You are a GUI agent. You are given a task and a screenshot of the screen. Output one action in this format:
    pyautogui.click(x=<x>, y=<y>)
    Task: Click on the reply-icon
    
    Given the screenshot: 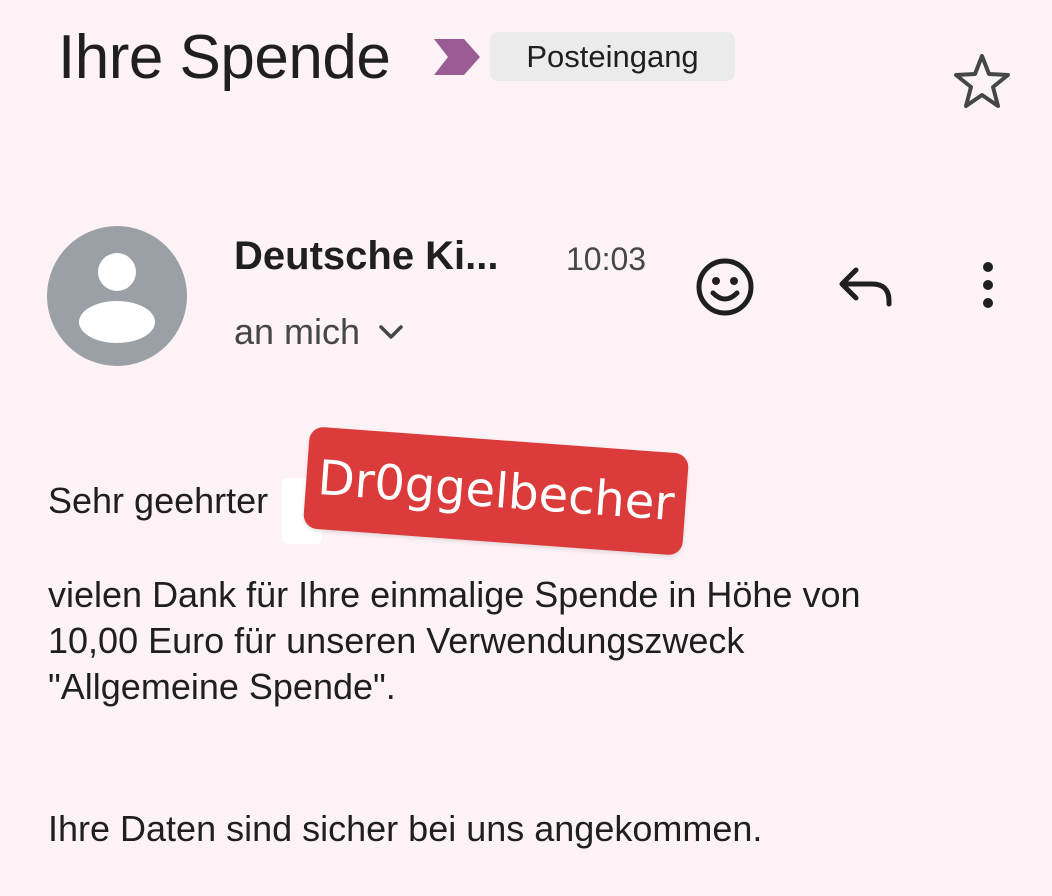 What is the action you would take?
    pyautogui.click(x=865, y=288)
    